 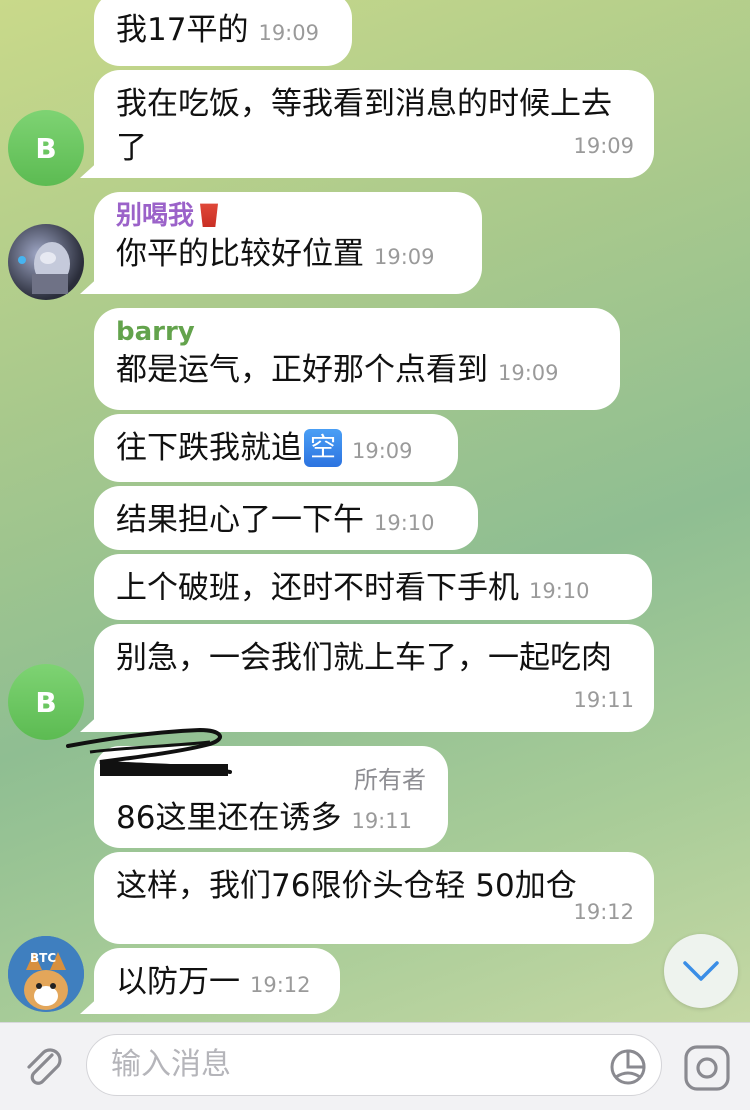 I want to click on chevron-down-icon, so click(x=701, y=971).